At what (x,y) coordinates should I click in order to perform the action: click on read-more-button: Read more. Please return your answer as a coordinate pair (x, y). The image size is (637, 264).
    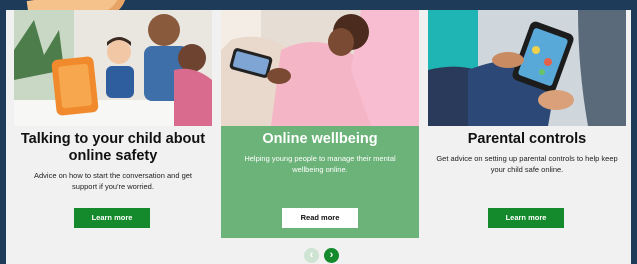
    Looking at the image, I should click on (320, 218).